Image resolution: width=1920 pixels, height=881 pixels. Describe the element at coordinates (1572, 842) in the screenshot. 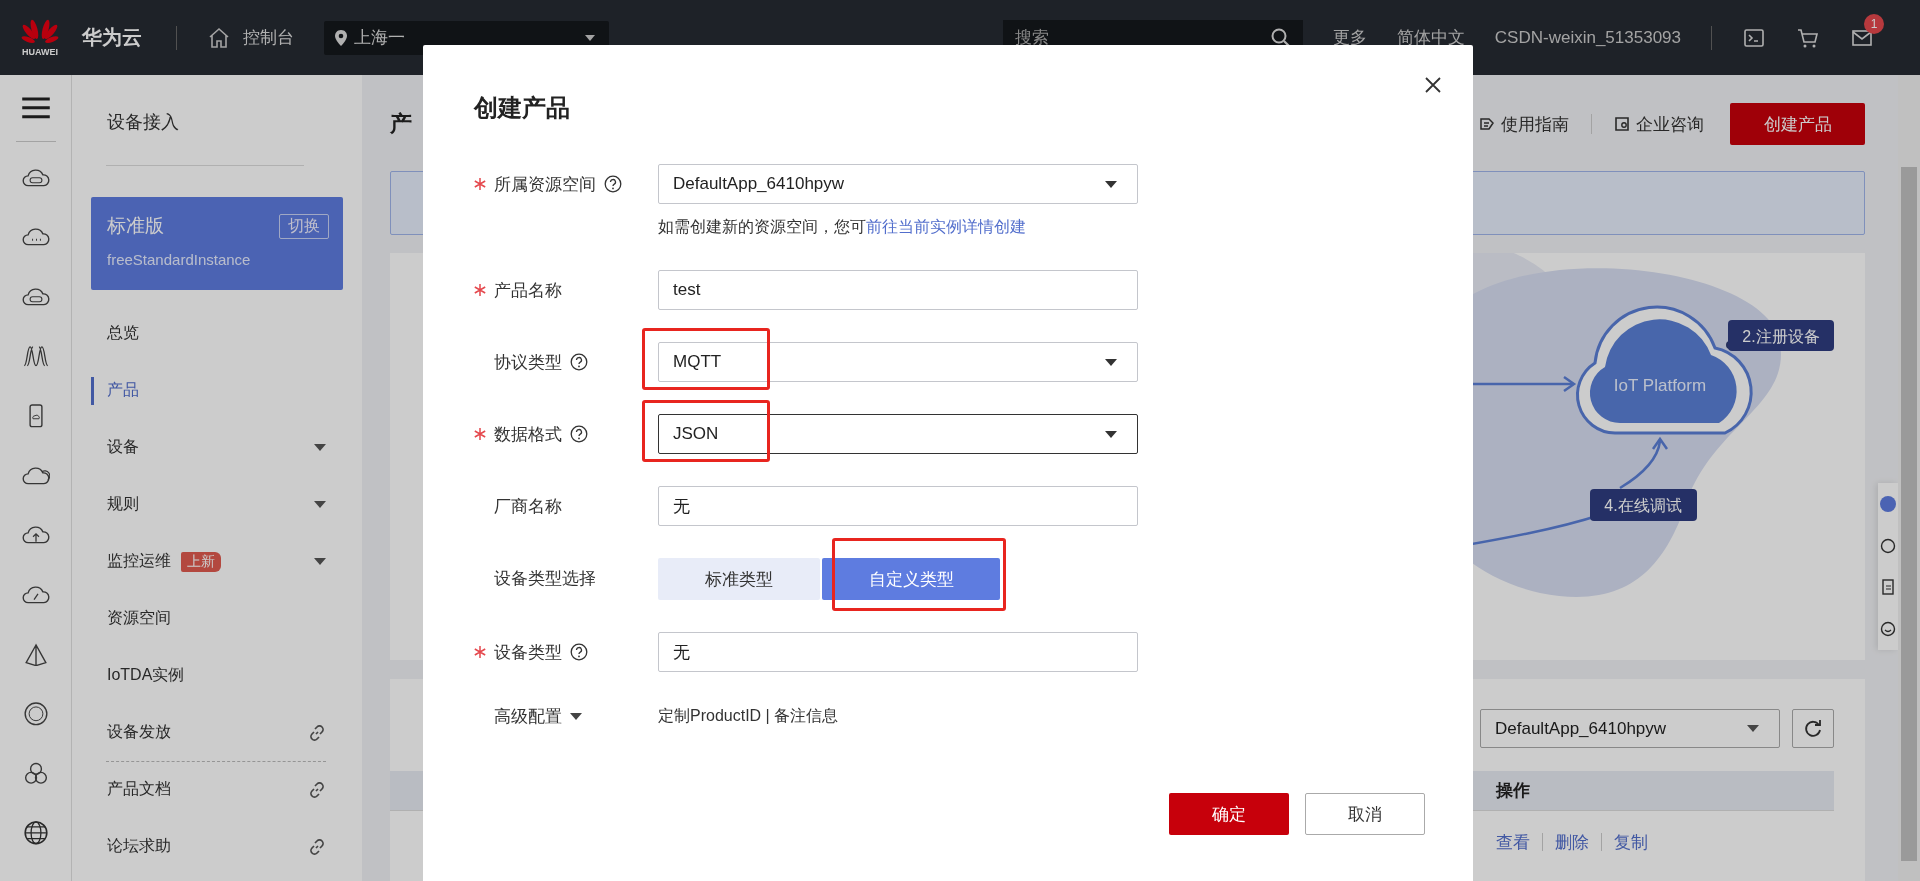

I see `row-action-link: 删除` at that location.